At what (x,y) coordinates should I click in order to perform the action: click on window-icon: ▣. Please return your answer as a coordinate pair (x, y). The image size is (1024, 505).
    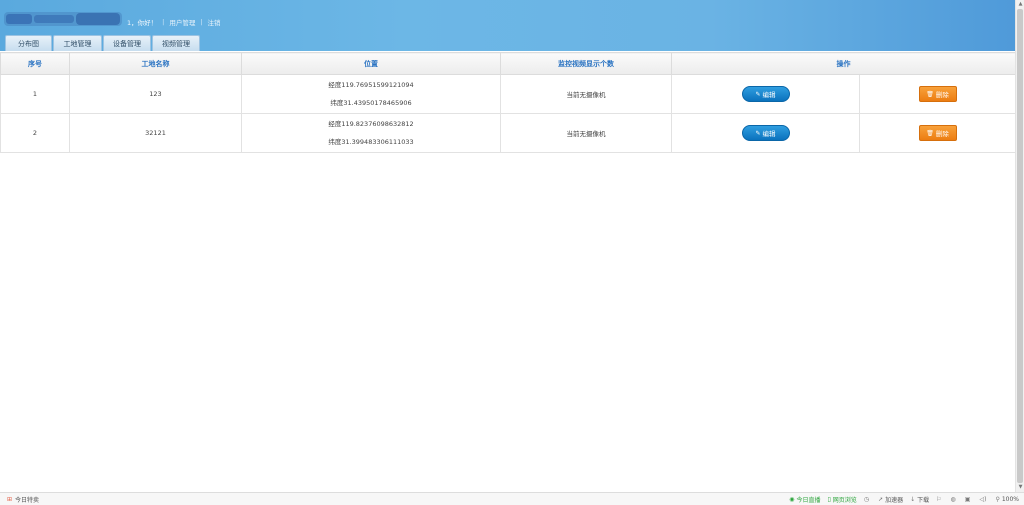
    Looking at the image, I should click on (969, 499).